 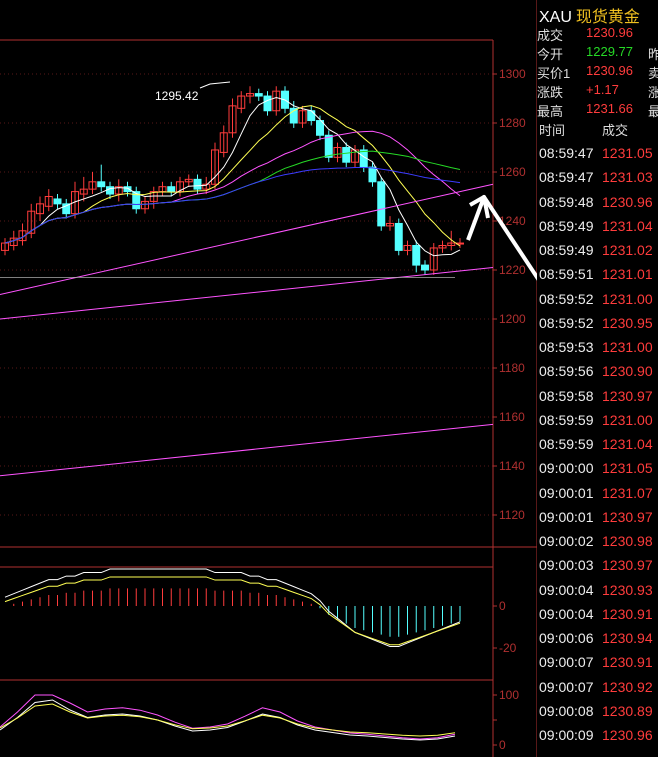 I want to click on quote-label: 今开, so click(x=550, y=54).